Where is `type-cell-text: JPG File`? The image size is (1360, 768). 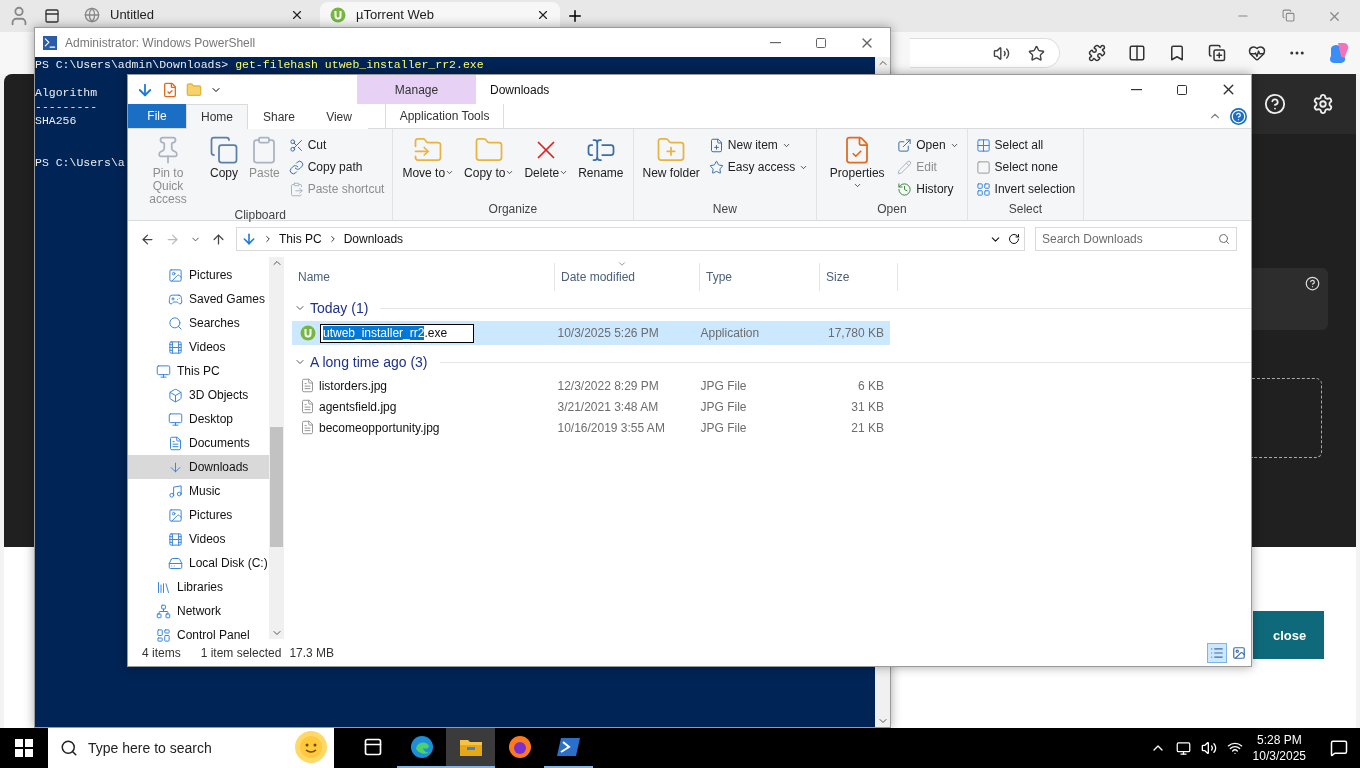
type-cell-text: JPG File is located at coordinates (723, 406).